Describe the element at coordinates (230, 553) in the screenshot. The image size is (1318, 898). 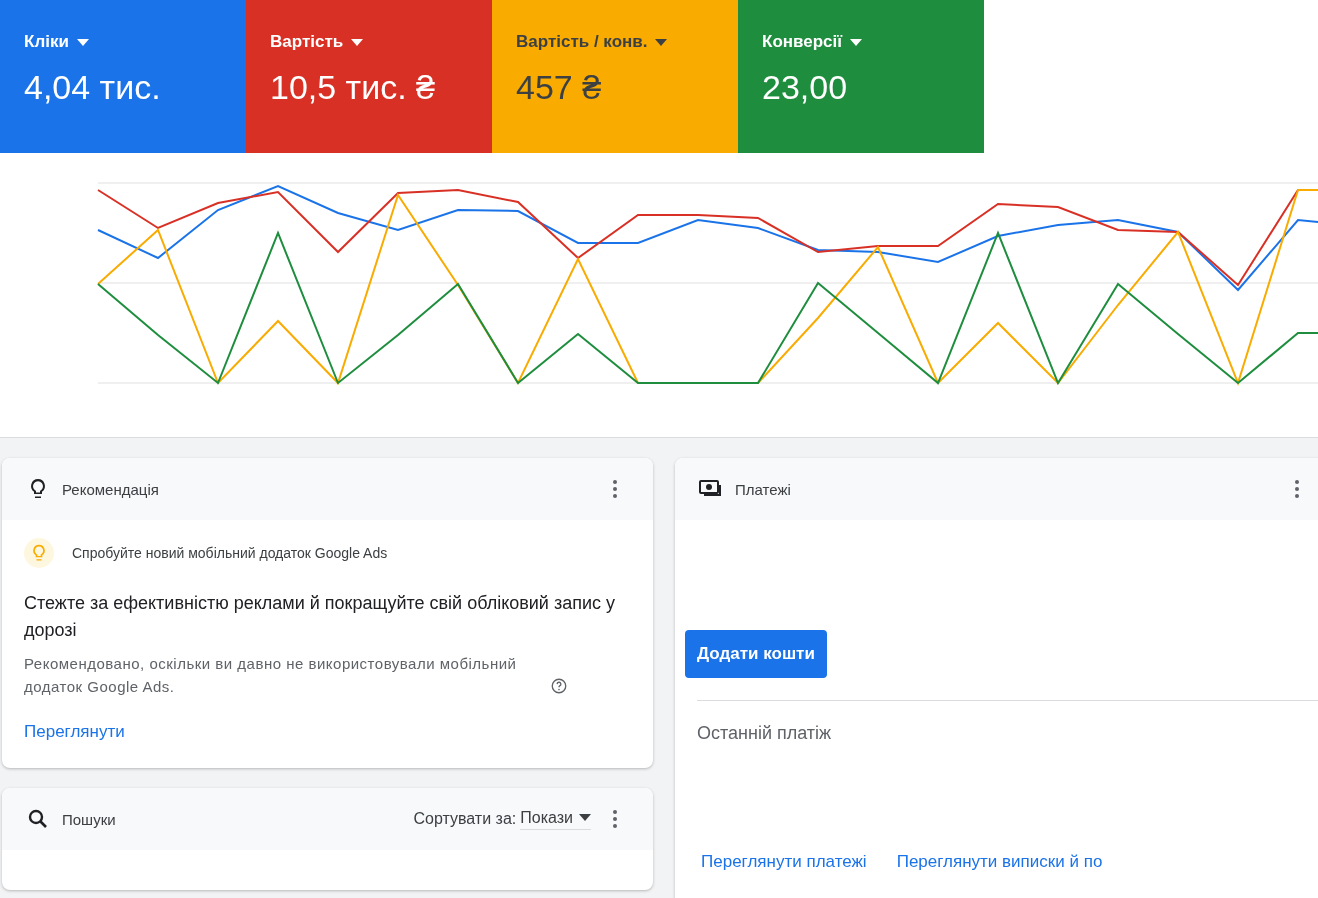
I see `tip-text: Спробуйте новий мобільний додаток Google Ads` at that location.